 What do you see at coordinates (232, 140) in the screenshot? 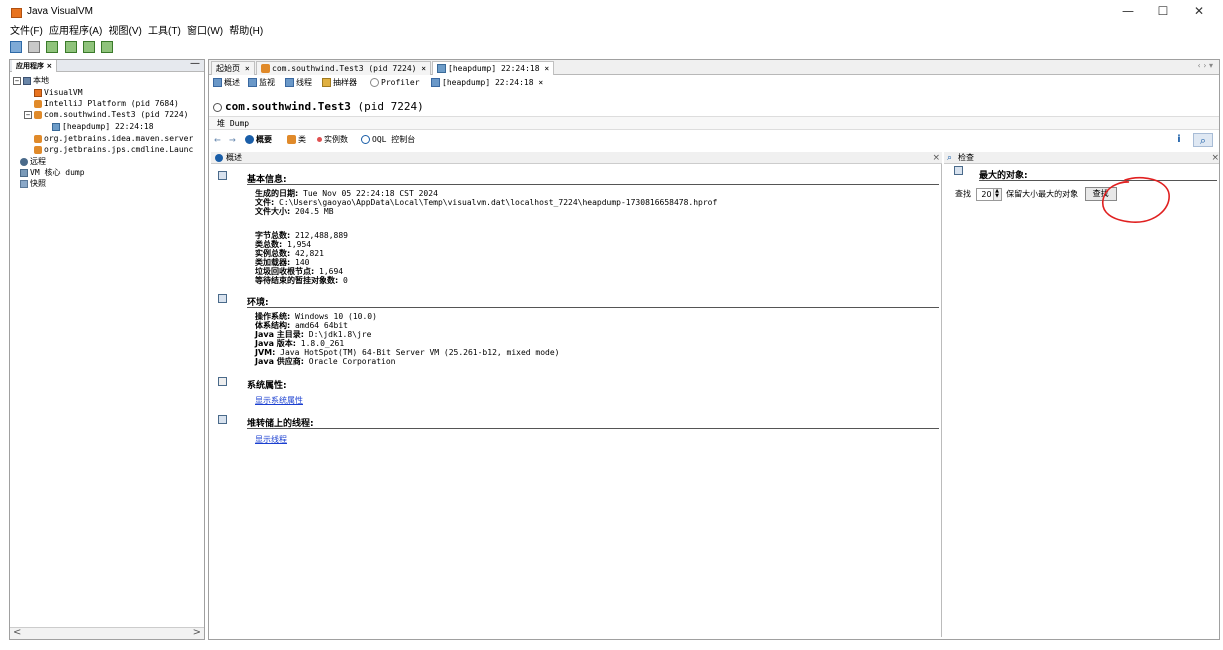
I see `forward-icon: →` at bounding box center [232, 140].